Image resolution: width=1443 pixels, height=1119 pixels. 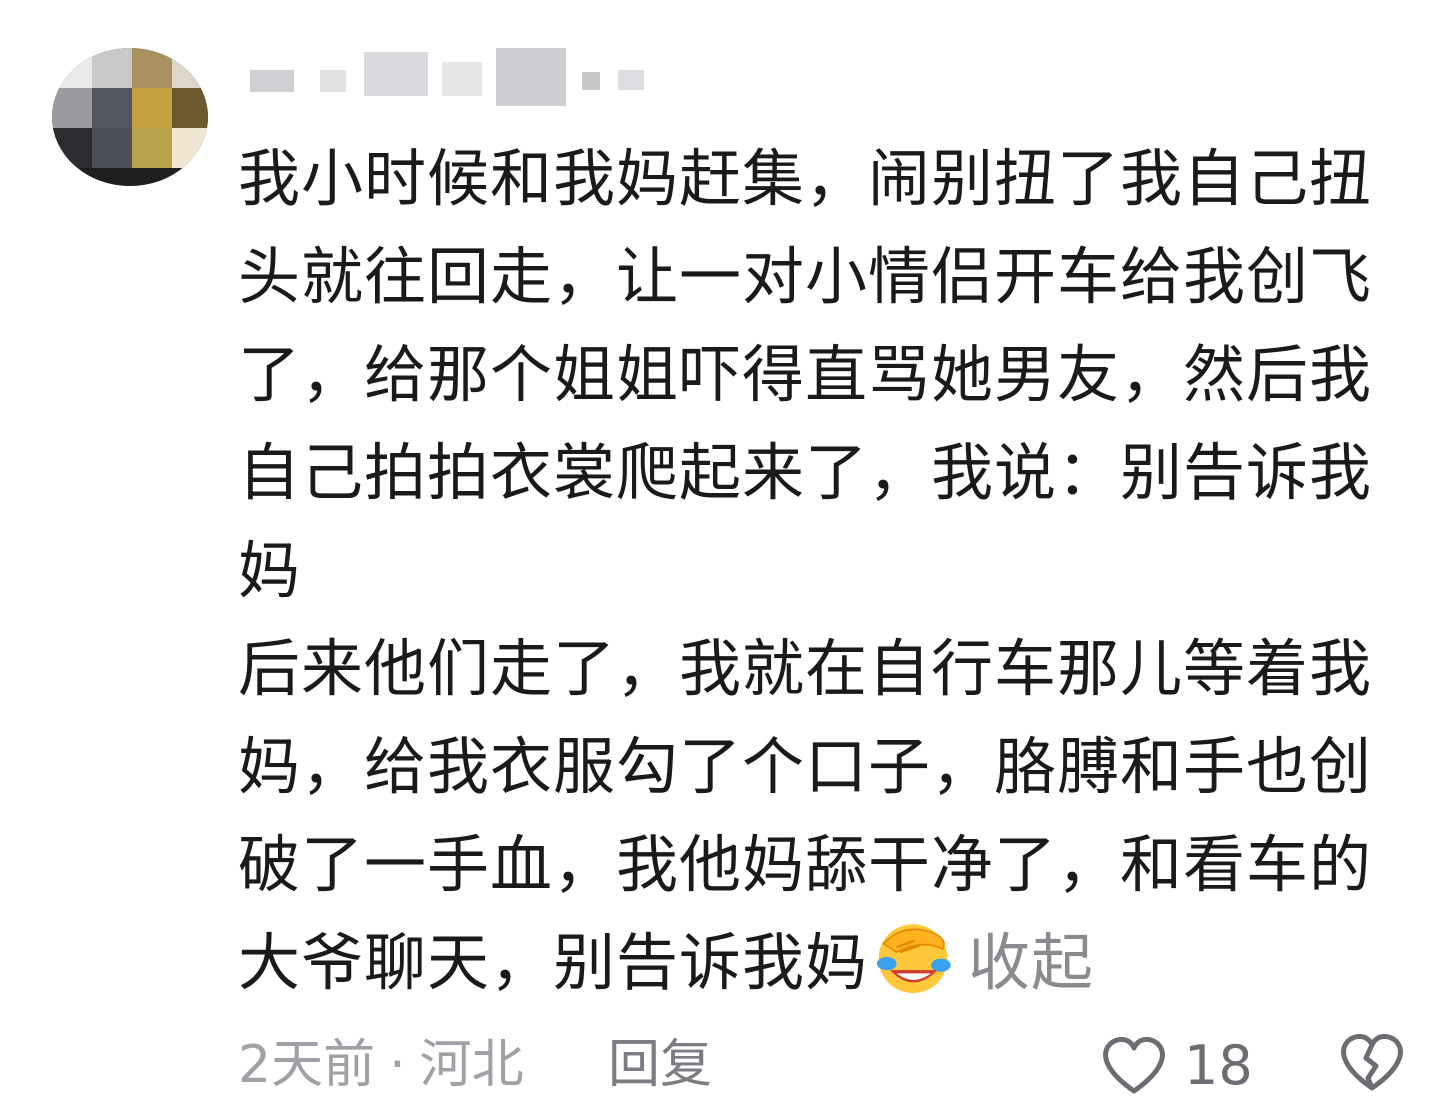 I want to click on comment-meta: 2天前 · 河北, so click(x=381, y=1065).